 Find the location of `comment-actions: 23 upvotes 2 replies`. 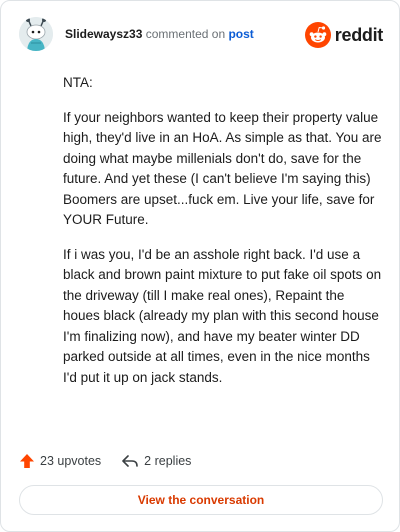

comment-actions: 23 upvotes 2 replies is located at coordinates (115, 461).